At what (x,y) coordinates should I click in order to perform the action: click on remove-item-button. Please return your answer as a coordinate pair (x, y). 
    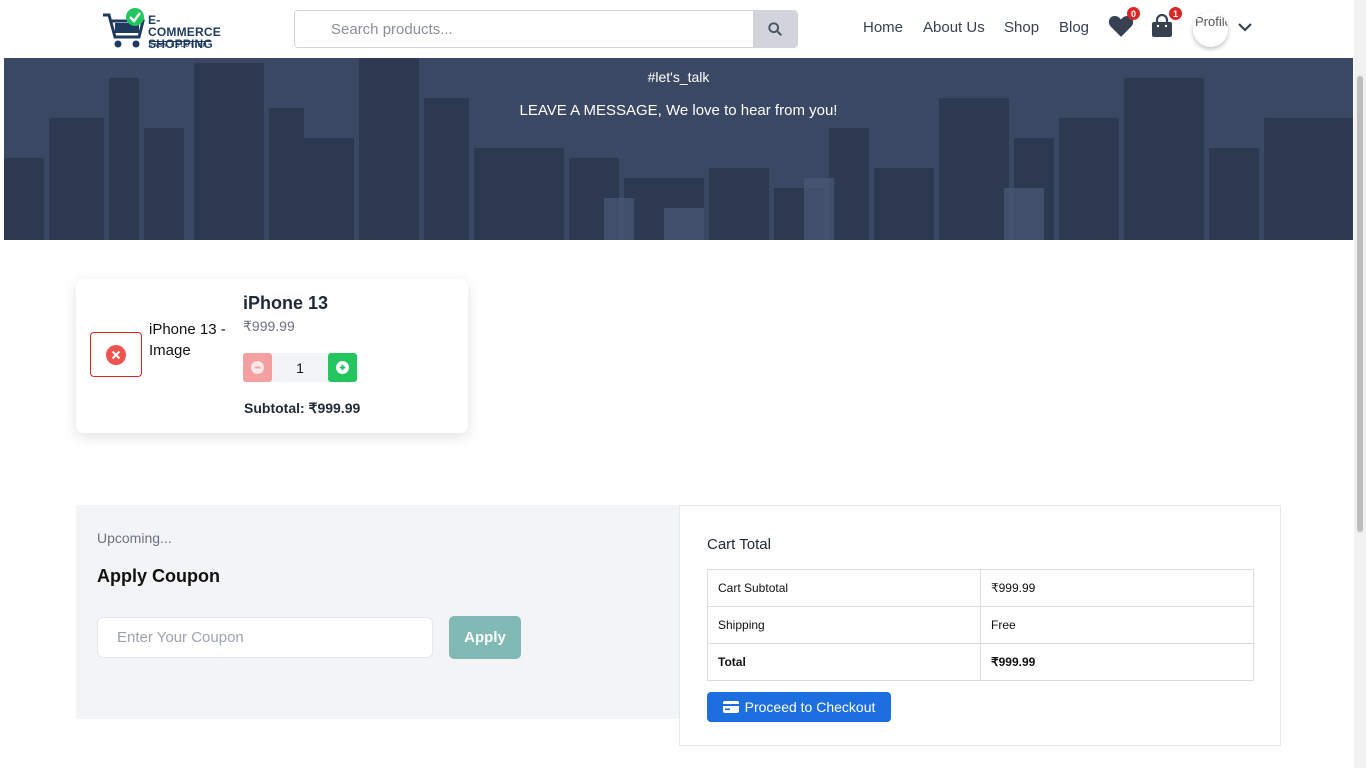
    Looking at the image, I should click on (116, 354).